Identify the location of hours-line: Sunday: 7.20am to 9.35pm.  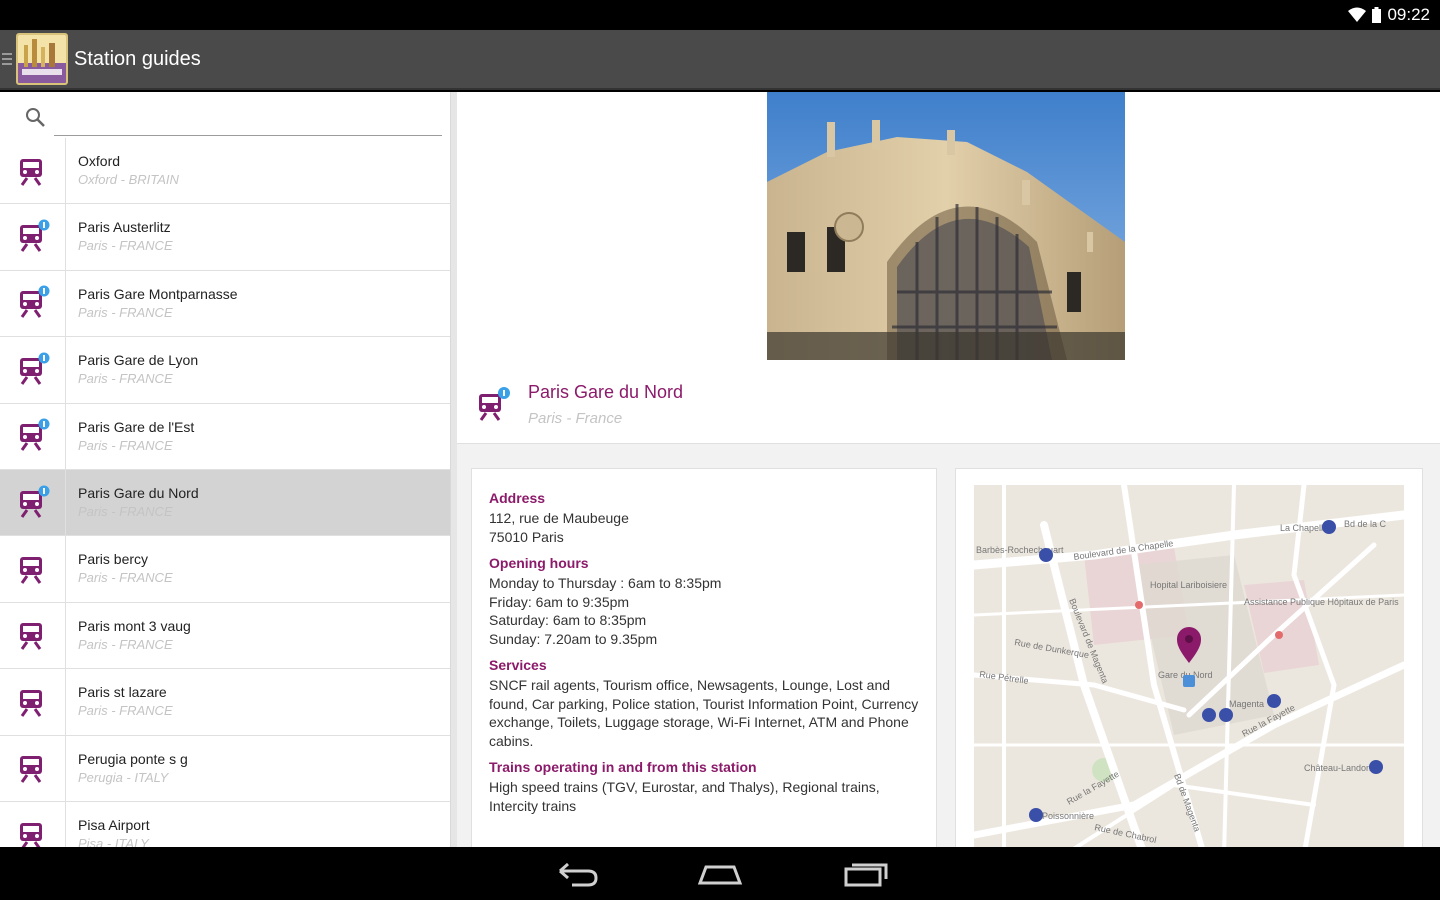
(573, 638).